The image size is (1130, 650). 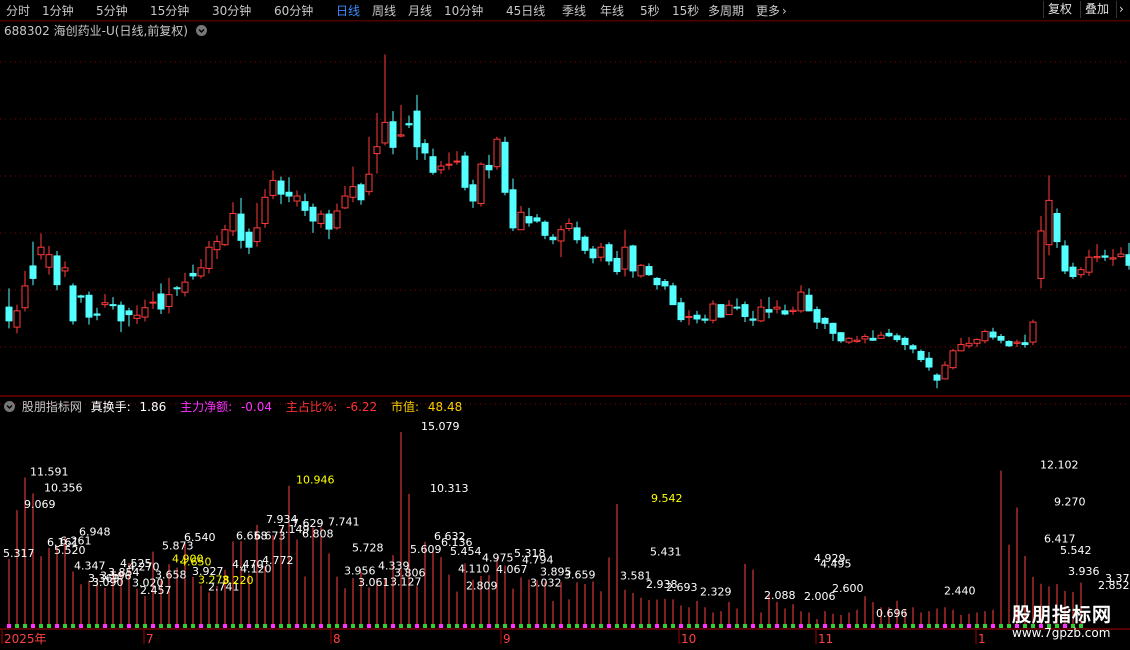 I want to click on turnover-label: 2.006, so click(x=820, y=596).